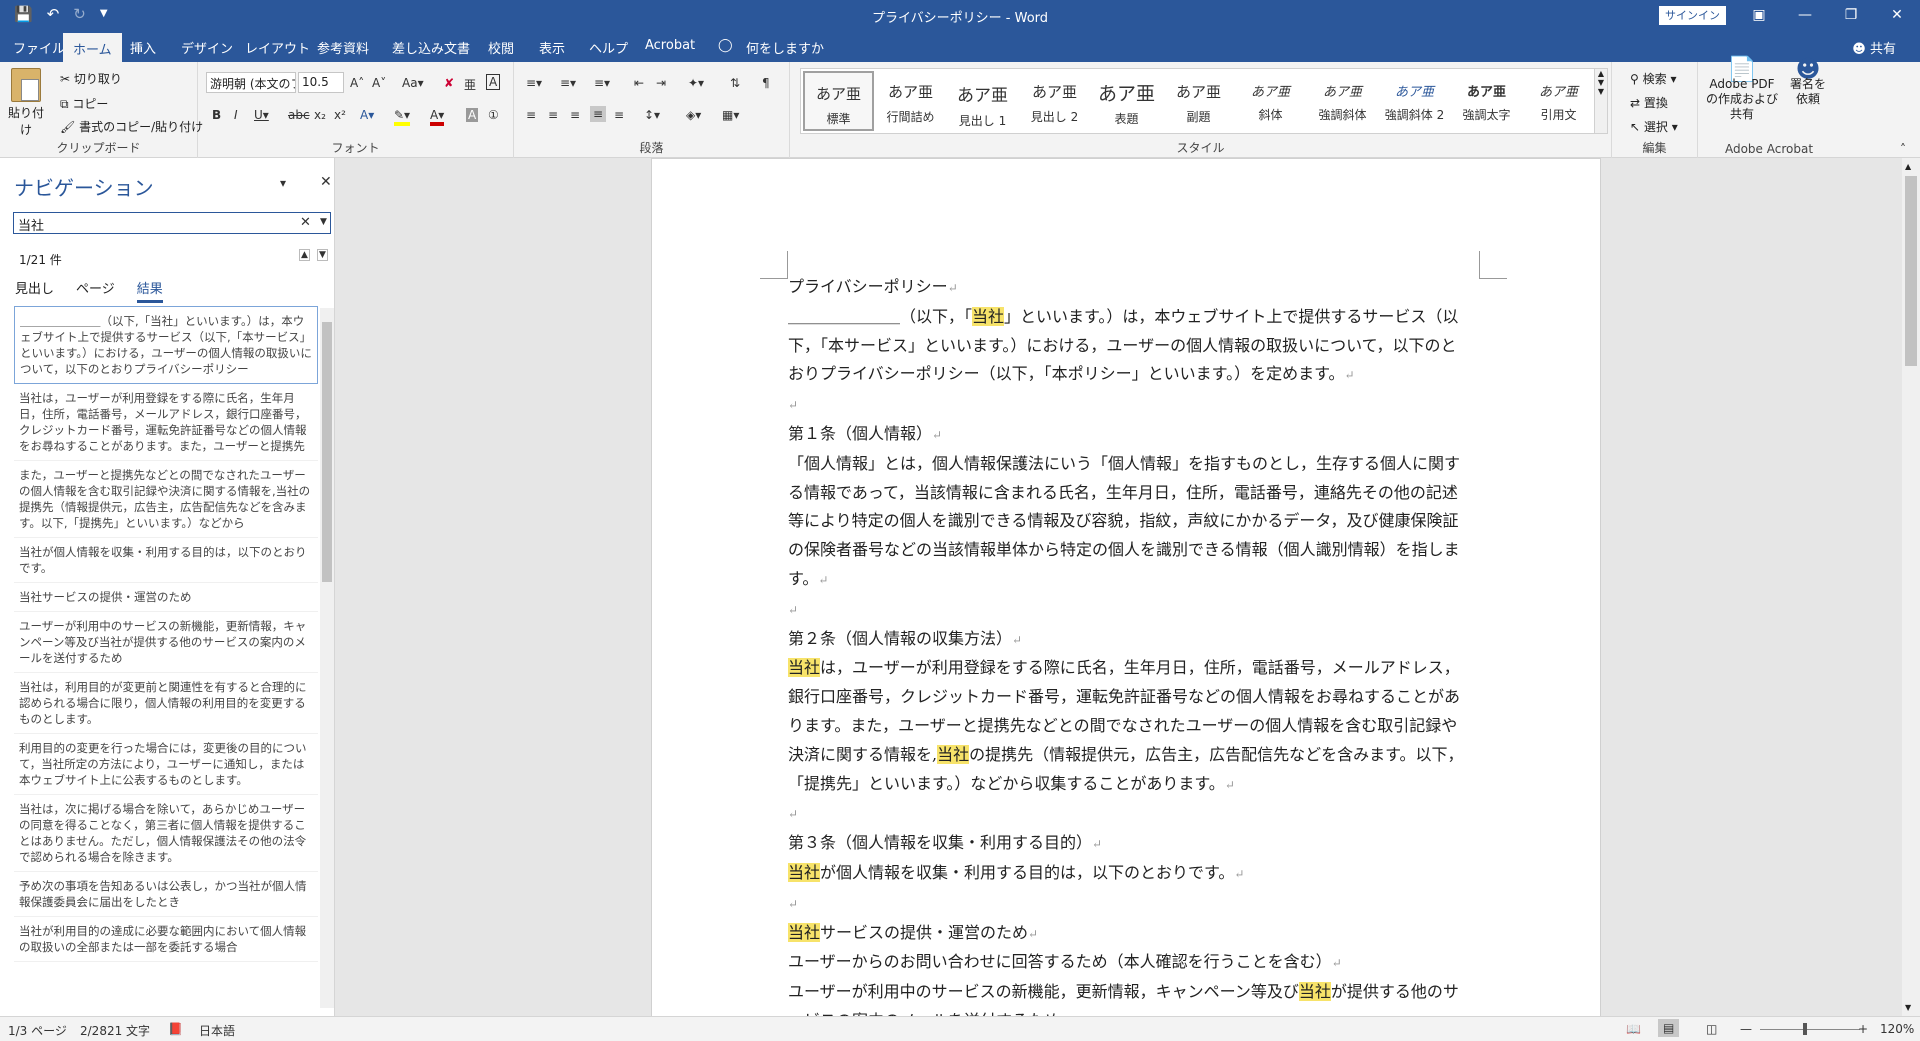 The height and width of the screenshot is (1041, 1920). What do you see at coordinates (37, 1030) in the screenshot?
I see `page-indicator: 1/3 ページ` at bounding box center [37, 1030].